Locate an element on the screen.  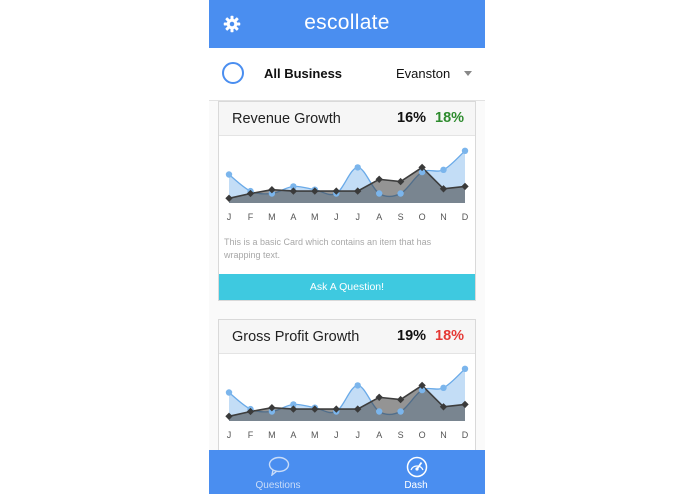
gross-profit-card: Gross Profit Growth 19% 18% J F M A M J J A S O N D is located at coordinates (347, 384).